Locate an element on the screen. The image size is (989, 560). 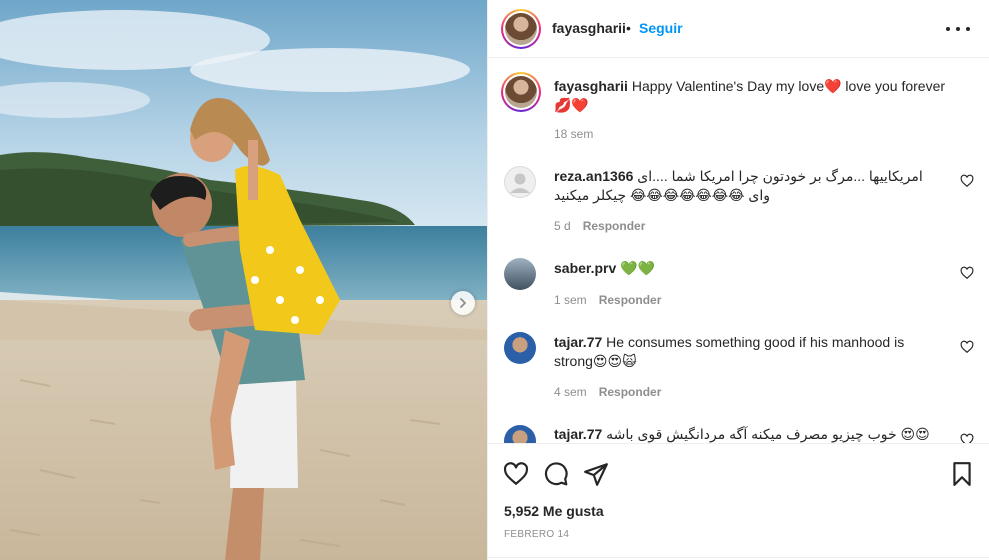
divider is located at coordinates (738, 557).